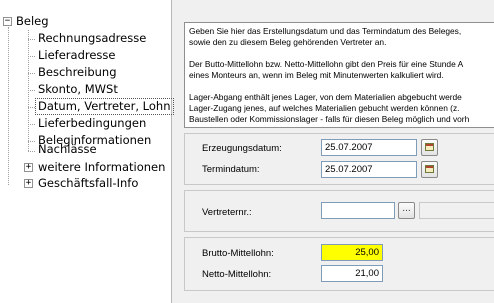 The height and width of the screenshot is (303, 494). I want to click on vertreter-name-field, so click(456, 210).